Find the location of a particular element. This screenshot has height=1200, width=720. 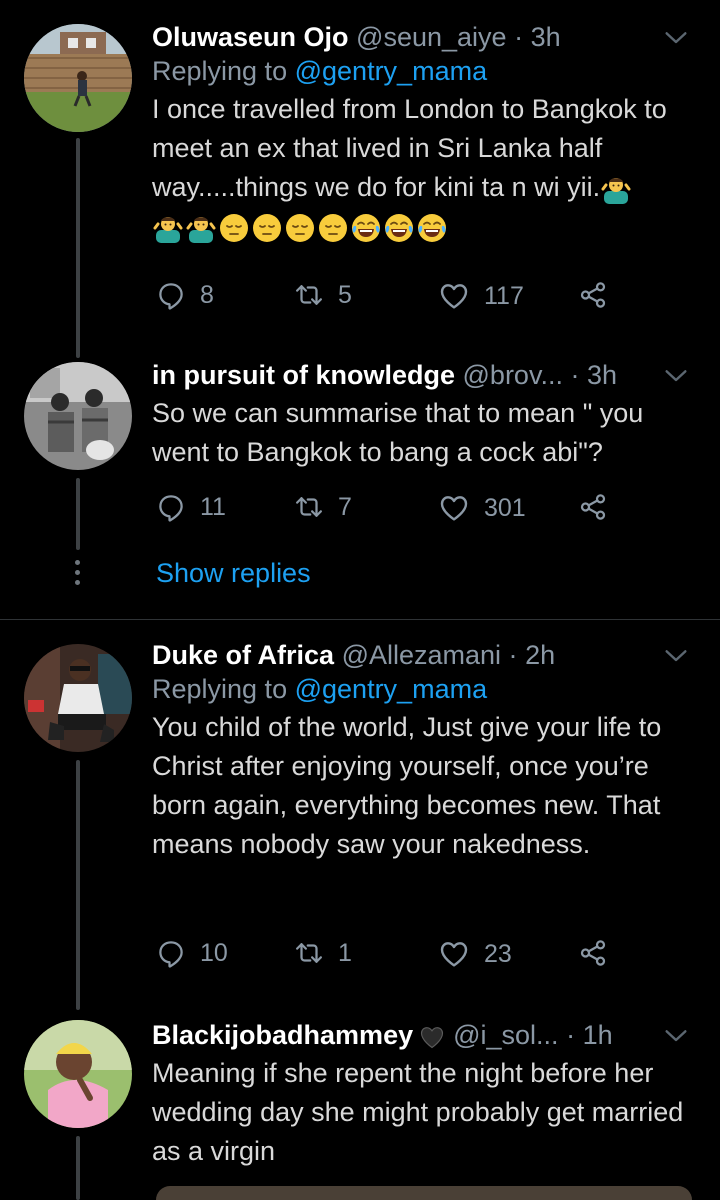

emoji-row is located at coordinates (300, 228).